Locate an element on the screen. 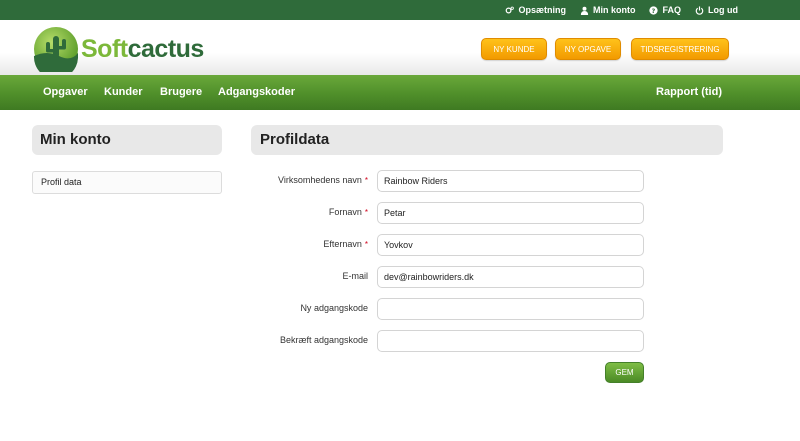 This screenshot has width=800, height=441. confirm-password-field is located at coordinates (510, 341).